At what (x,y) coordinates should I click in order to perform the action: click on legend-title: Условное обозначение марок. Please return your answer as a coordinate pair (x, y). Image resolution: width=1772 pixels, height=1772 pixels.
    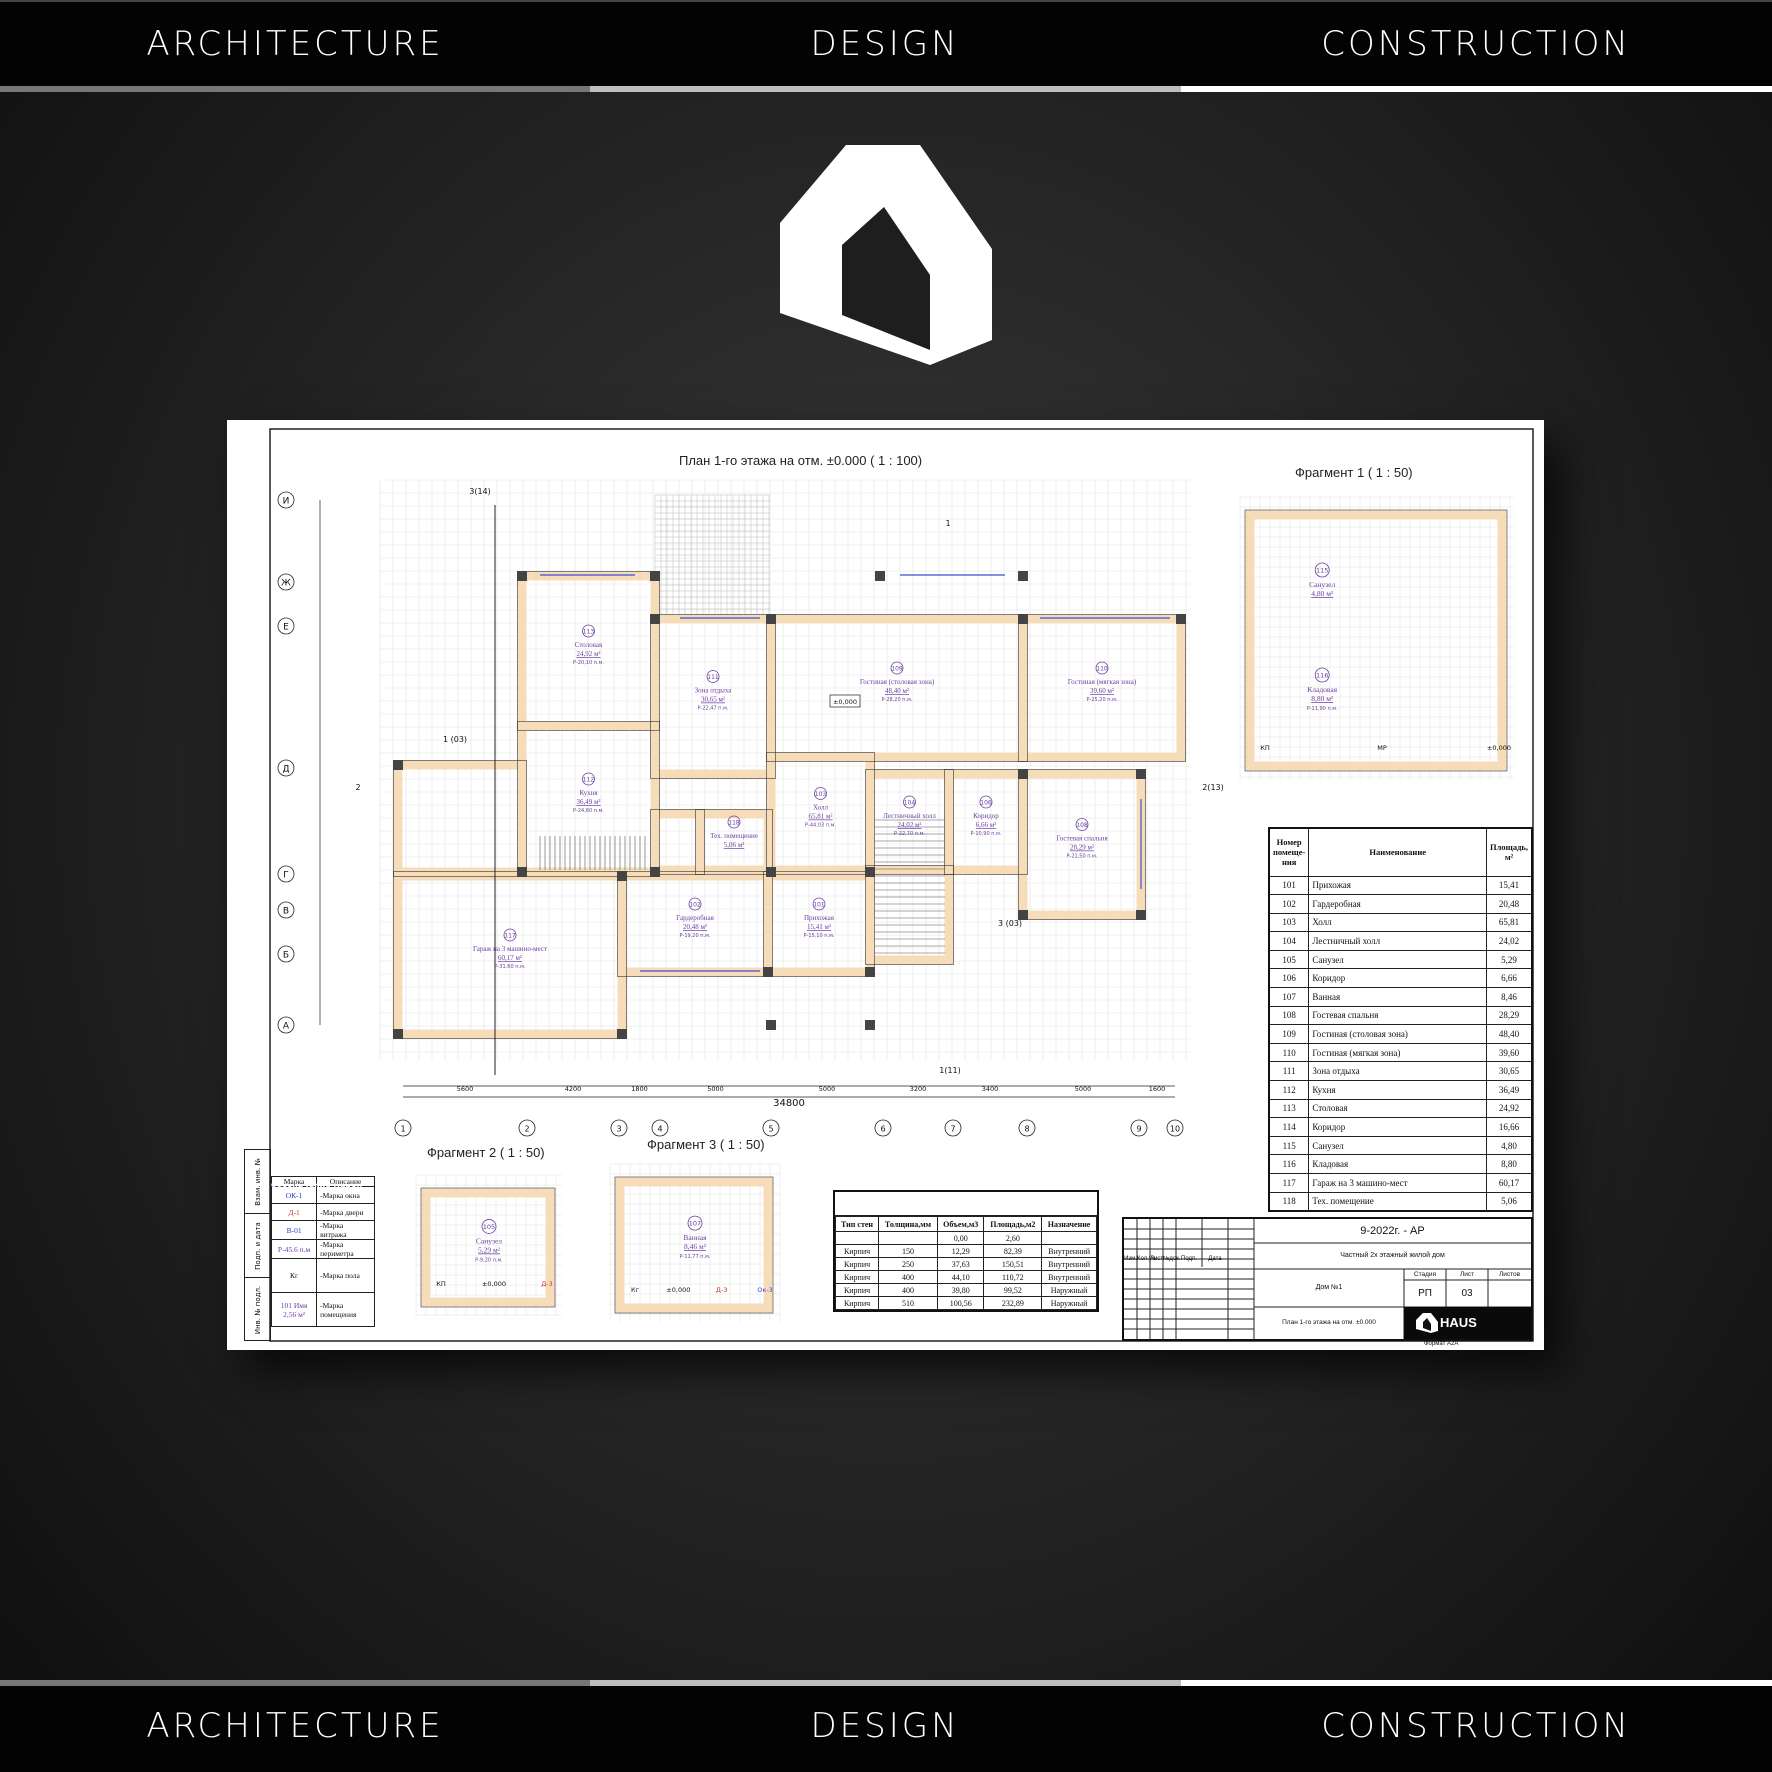
    Looking at the image, I should click on (317, 1175).